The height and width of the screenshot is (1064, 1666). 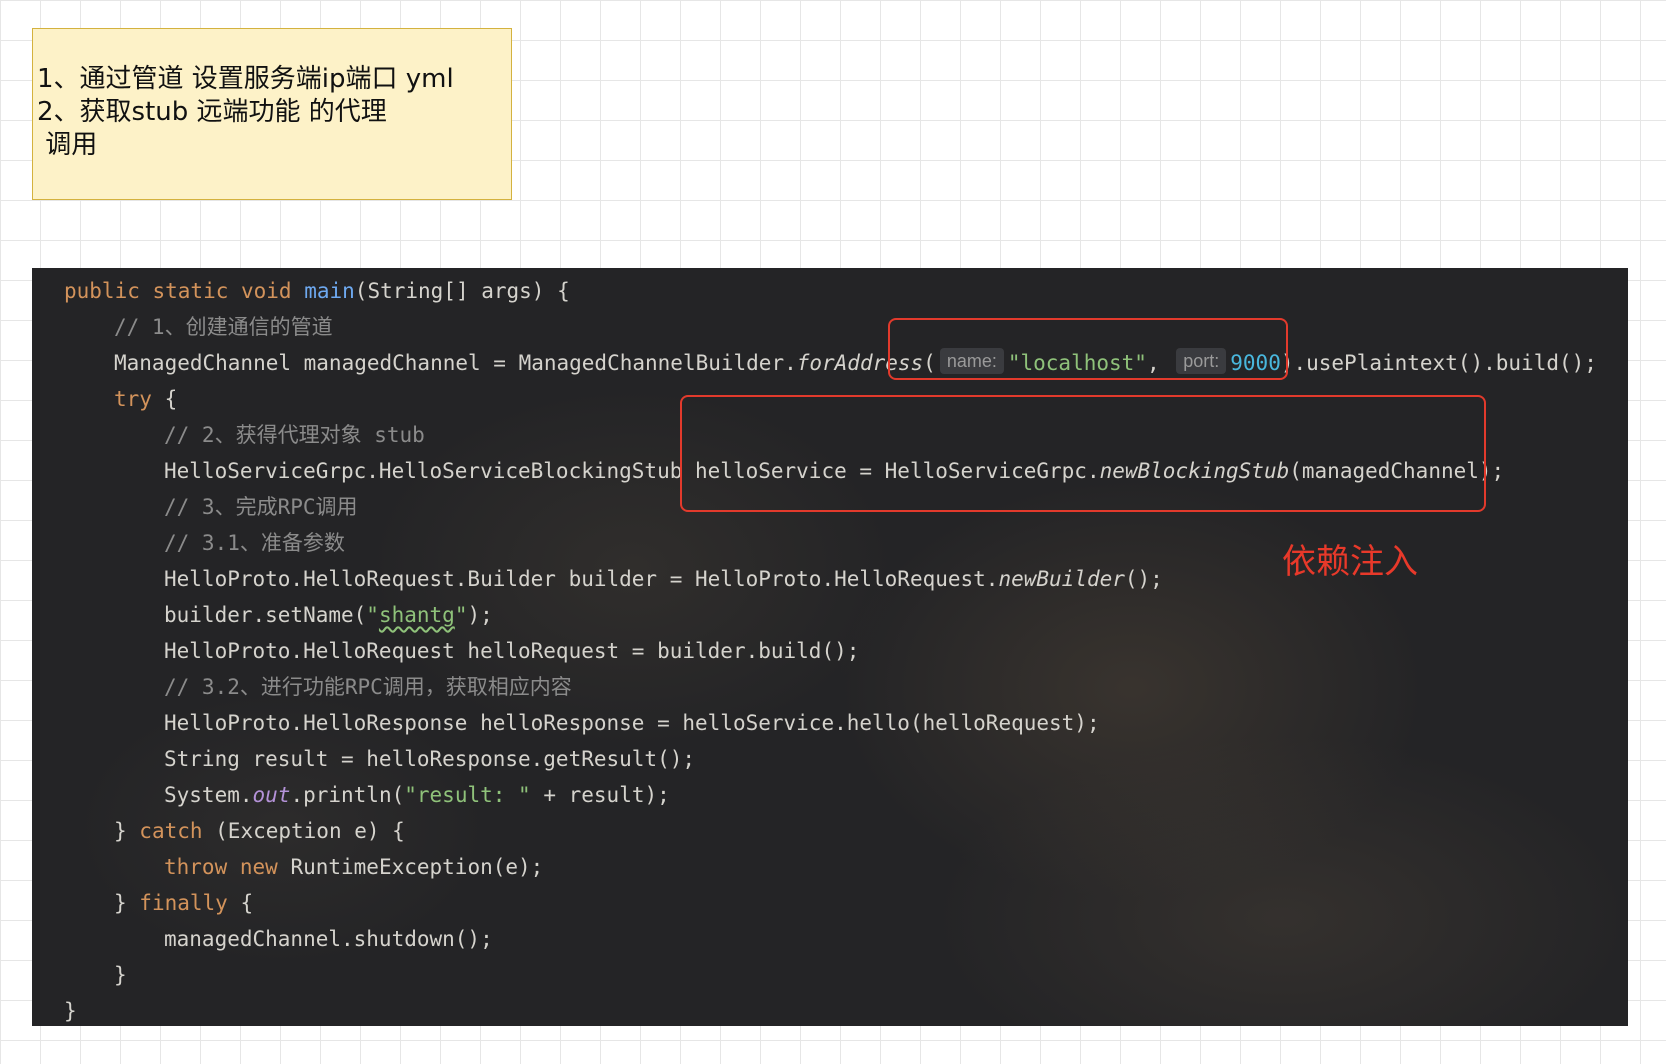 What do you see at coordinates (814, 939) in the screenshot?
I see `code-line: managedChannel.shutdown();` at bounding box center [814, 939].